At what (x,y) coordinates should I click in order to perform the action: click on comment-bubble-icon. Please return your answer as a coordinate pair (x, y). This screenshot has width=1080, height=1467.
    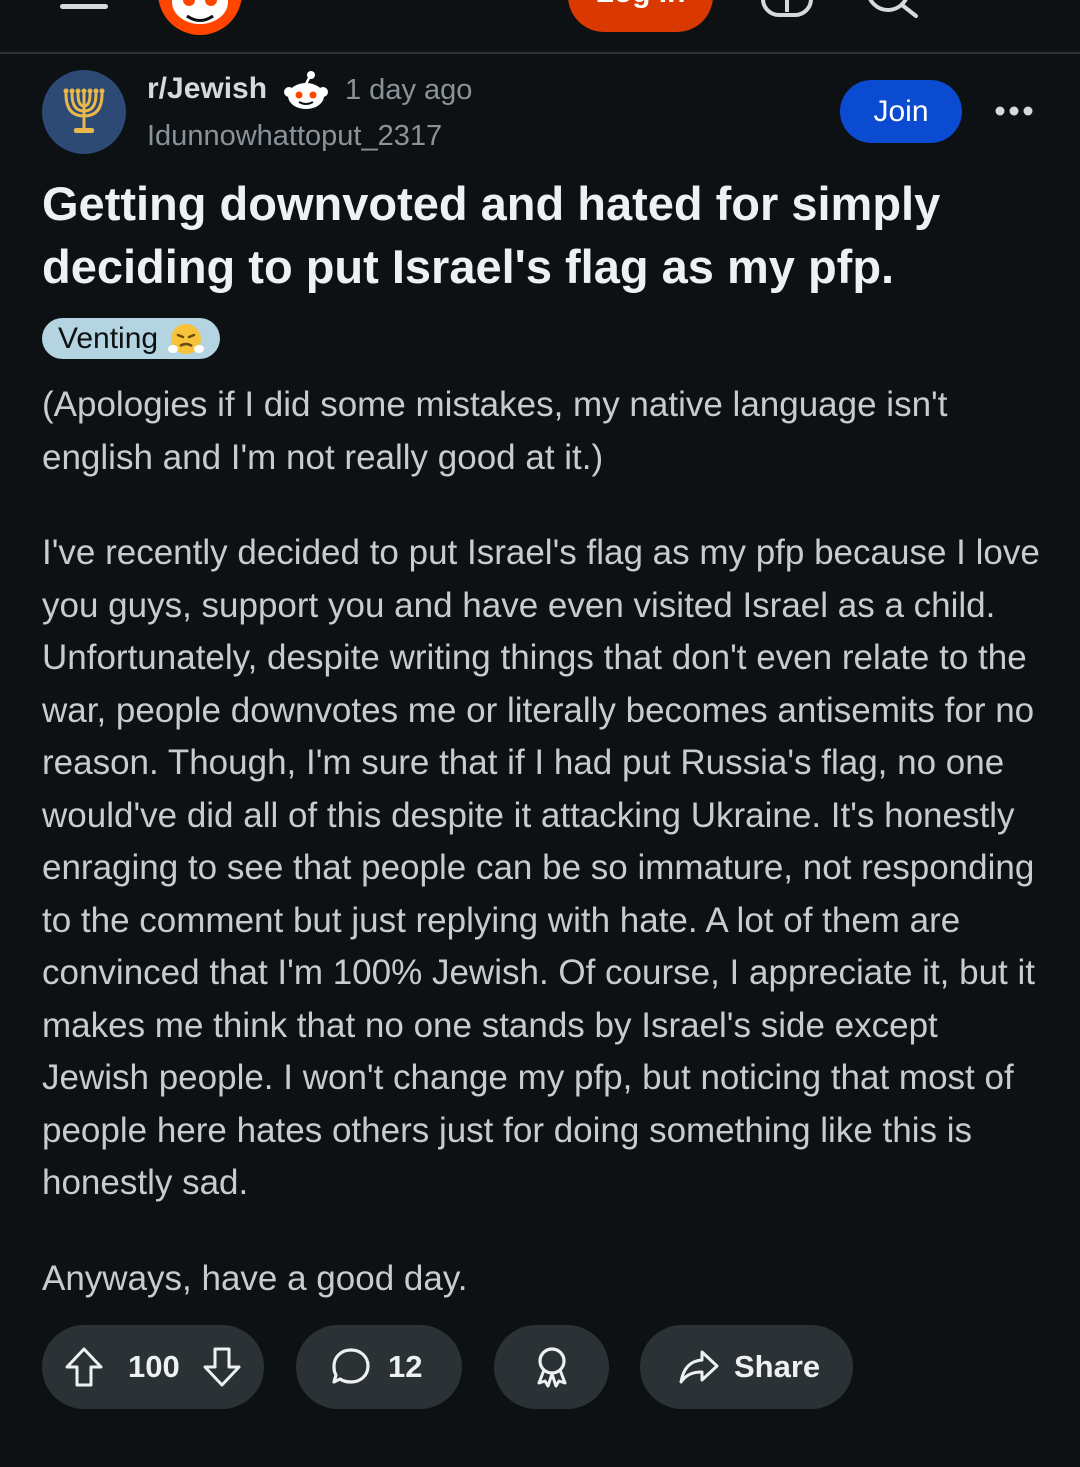
    Looking at the image, I should click on (351, 1366).